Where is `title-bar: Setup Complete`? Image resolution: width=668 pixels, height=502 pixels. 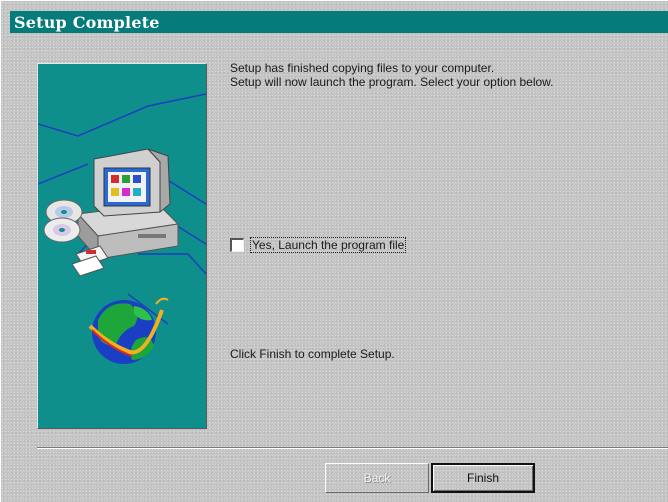 title-bar: Setup Complete is located at coordinates (339, 22).